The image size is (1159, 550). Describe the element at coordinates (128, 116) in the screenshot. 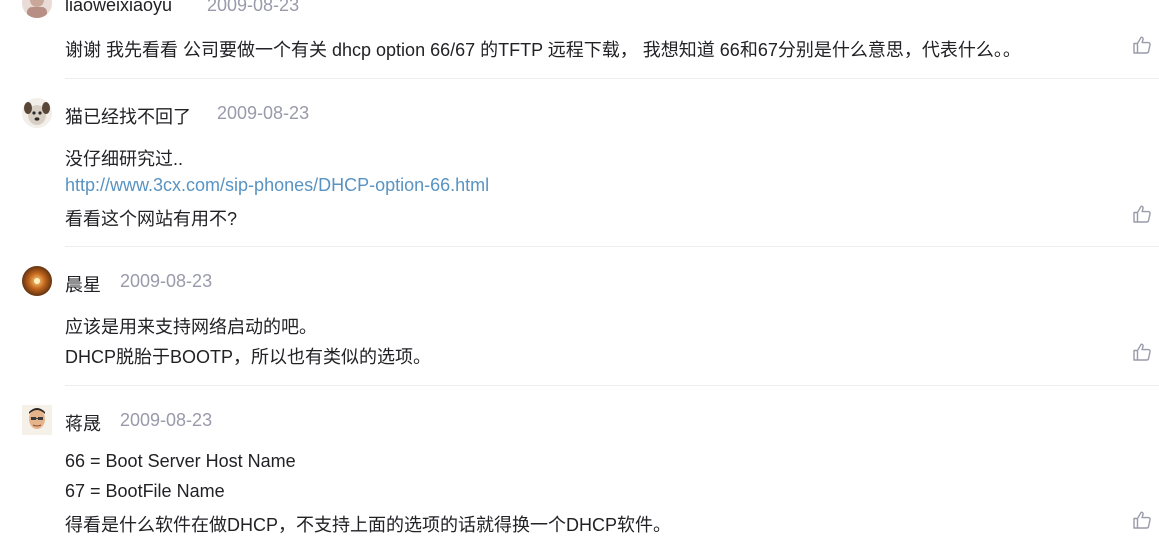

I see `comment-author-name: 猫已经找不回了` at that location.